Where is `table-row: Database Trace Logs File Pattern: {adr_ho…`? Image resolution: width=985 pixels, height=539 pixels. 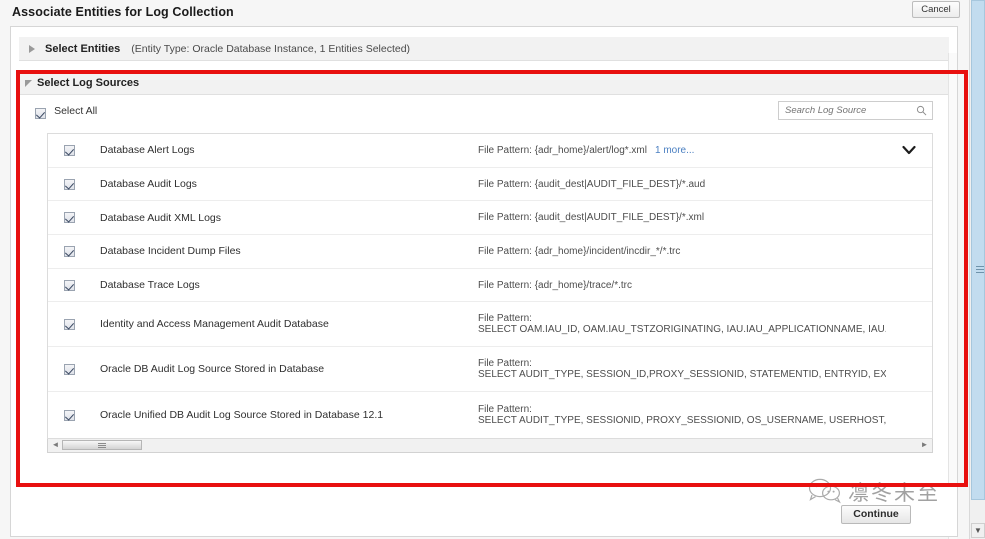
table-row: Database Trace Logs File Pattern: {adr_ho… is located at coordinates (490, 286).